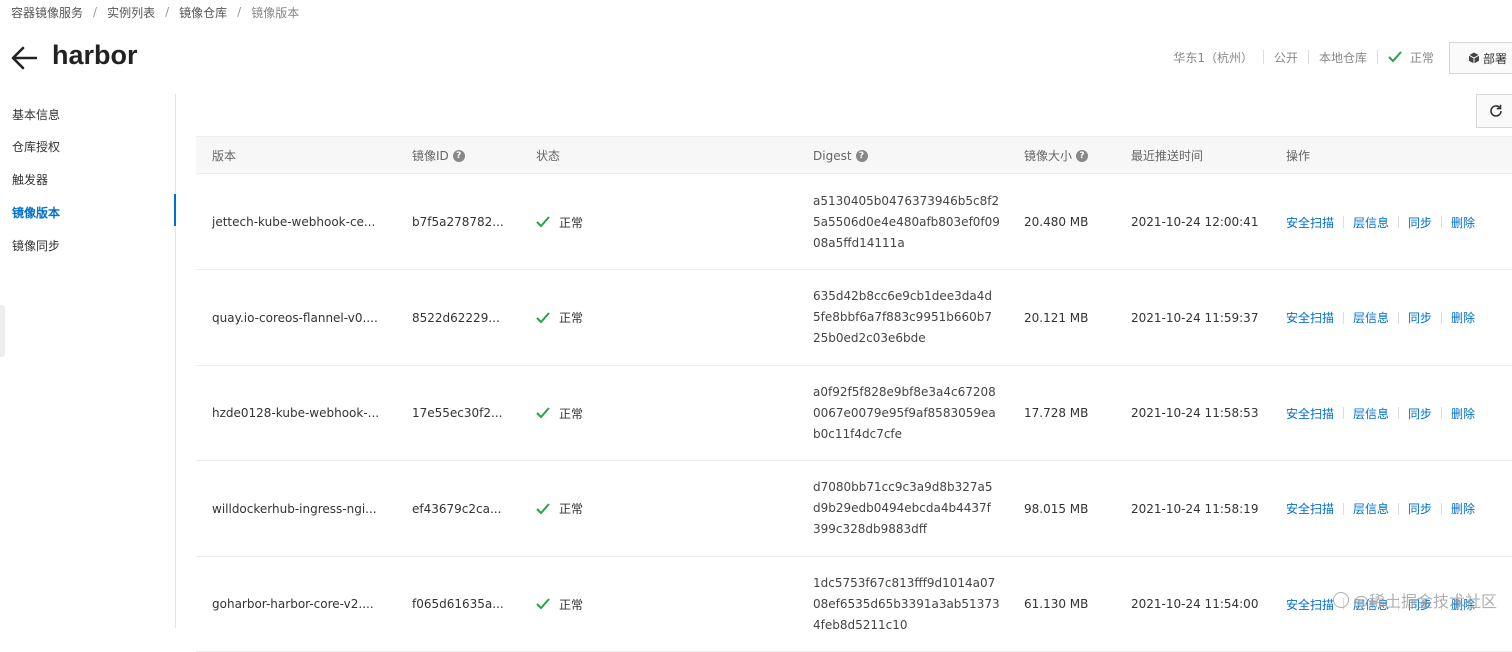  What do you see at coordinates (1167, 156) in the screenshot?
I see `column-header-push-time: 最近推送时间` at bounding box center [1167, 156].